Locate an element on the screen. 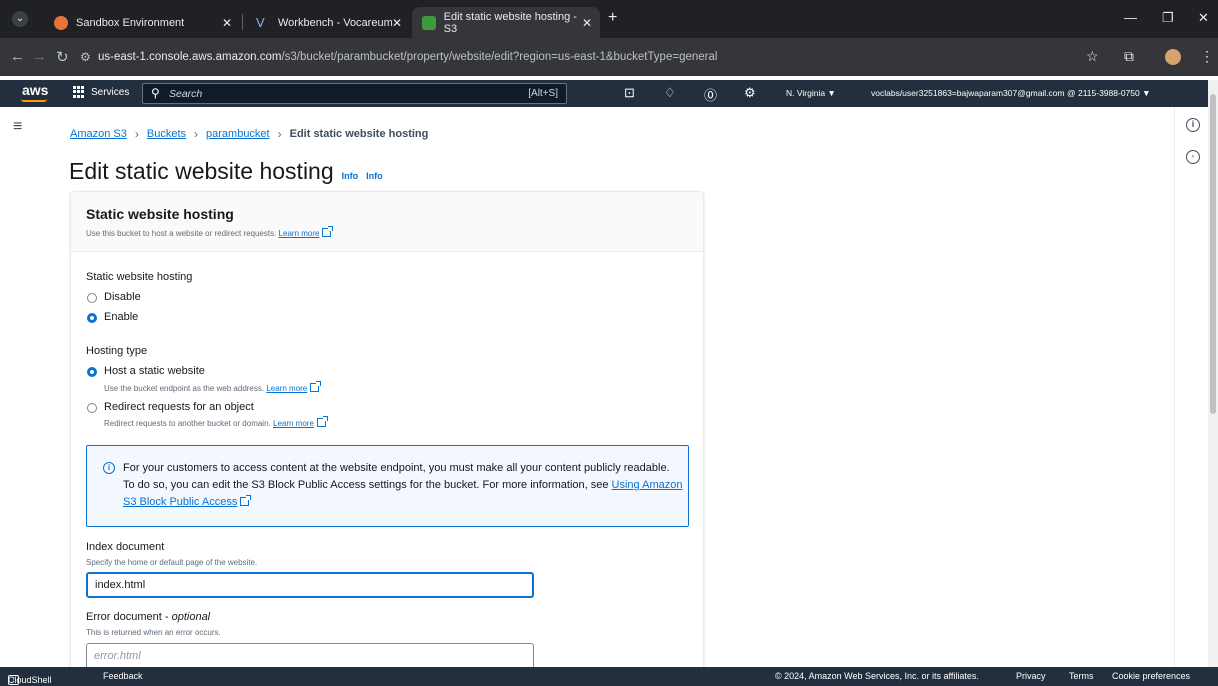  vocareum-favicon-icon: V is located at coordinates (260, 22).